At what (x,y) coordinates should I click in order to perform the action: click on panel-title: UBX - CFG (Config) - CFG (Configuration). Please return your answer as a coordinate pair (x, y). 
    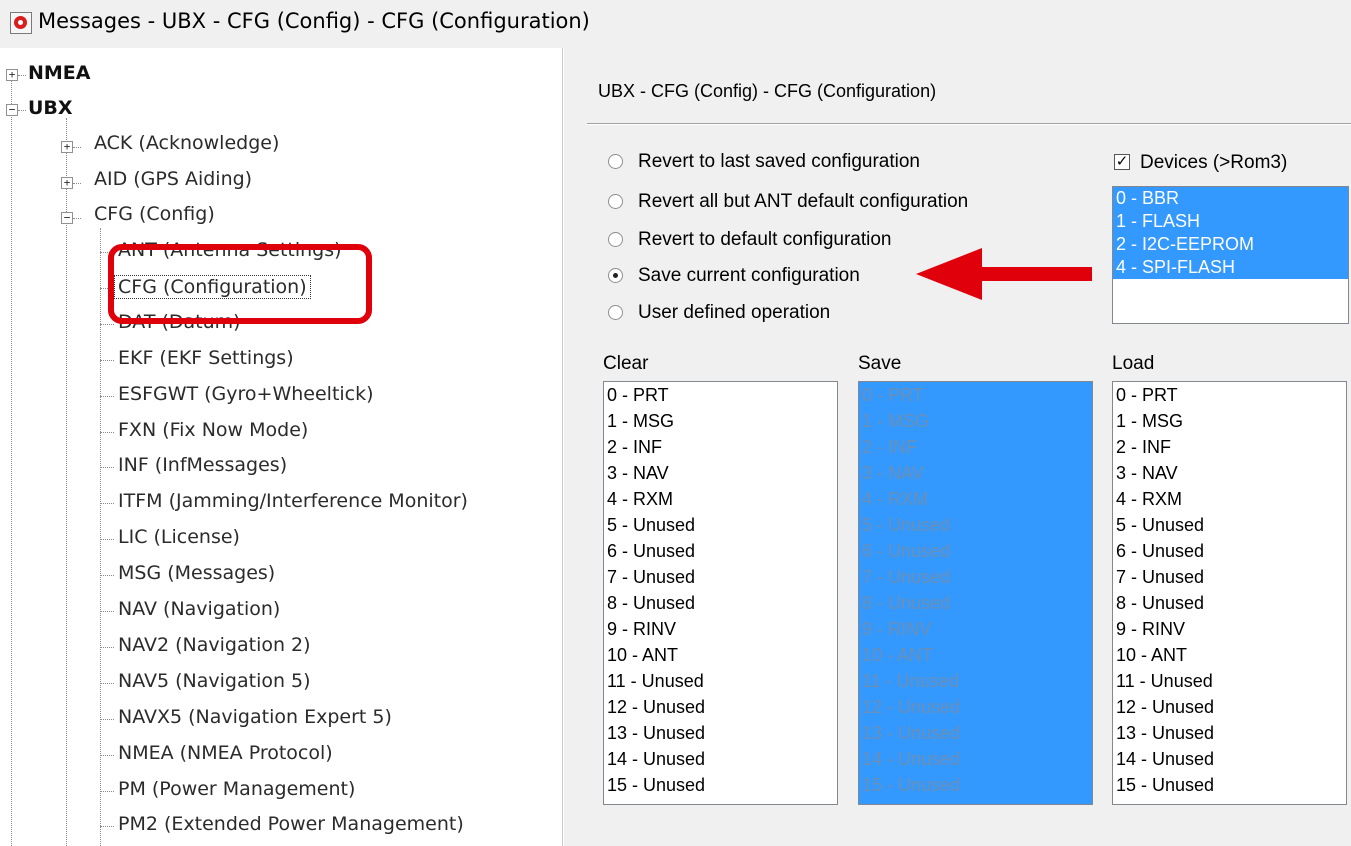
    Looking at the image, I should click on (767, 91).